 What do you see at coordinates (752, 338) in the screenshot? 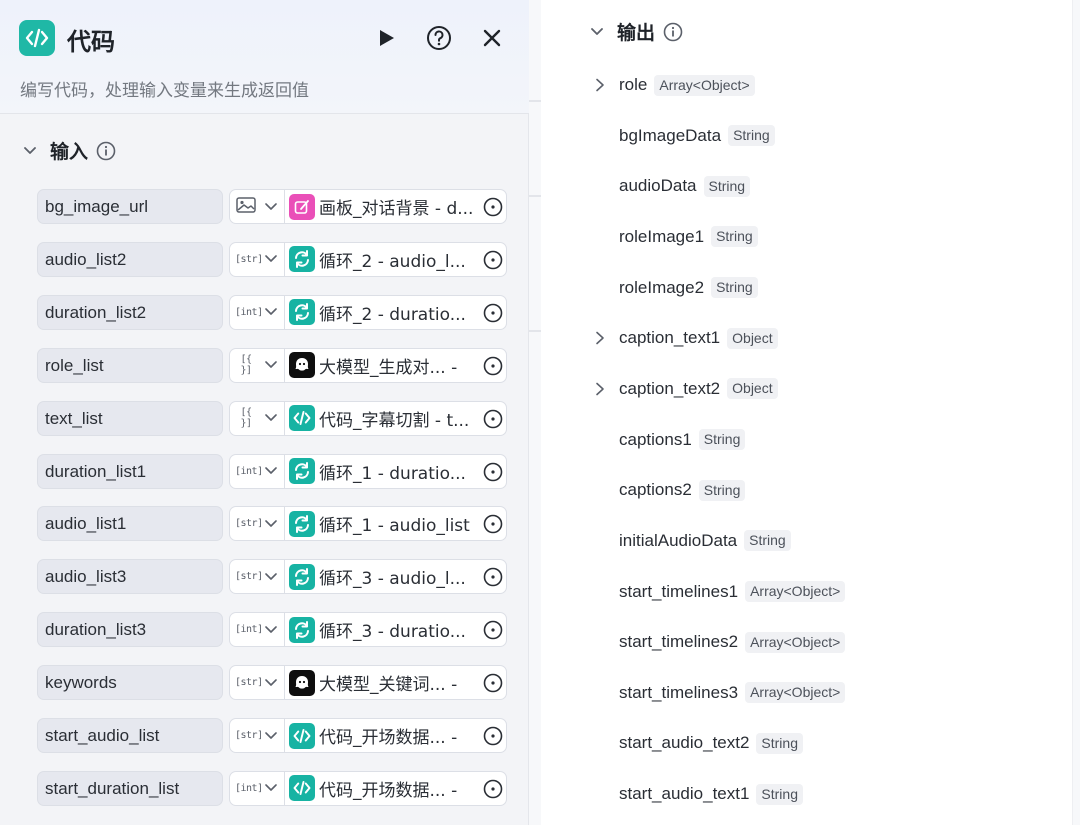
I see `output-type-badge: Object` at bounding box center [752, 338].